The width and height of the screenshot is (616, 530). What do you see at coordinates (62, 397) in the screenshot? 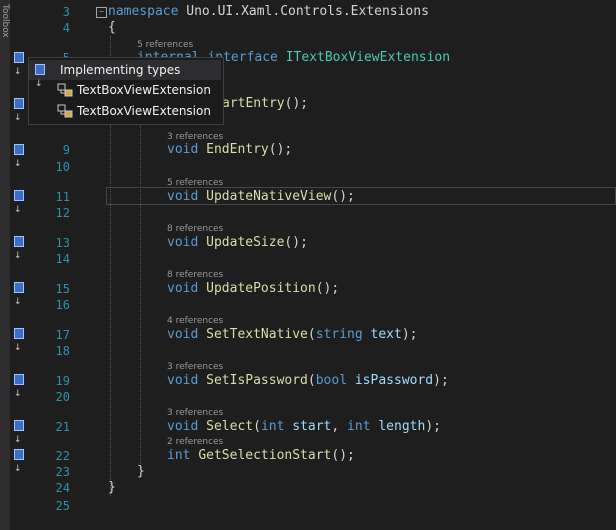
I see `line-number: 20` at bounding box center [62, 397].